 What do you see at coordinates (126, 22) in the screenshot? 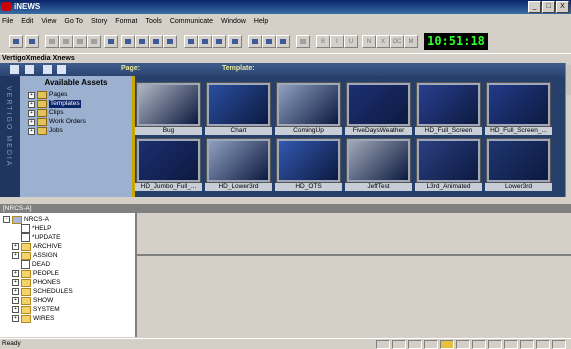
I see `menu-format: Format` at bounding box center [126, 22].